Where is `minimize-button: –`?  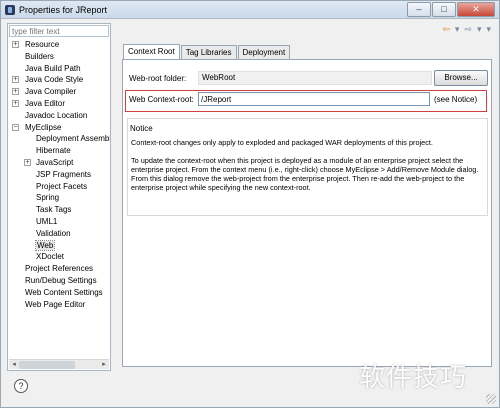 minimize-button: – is located at coordinates (419, 9).